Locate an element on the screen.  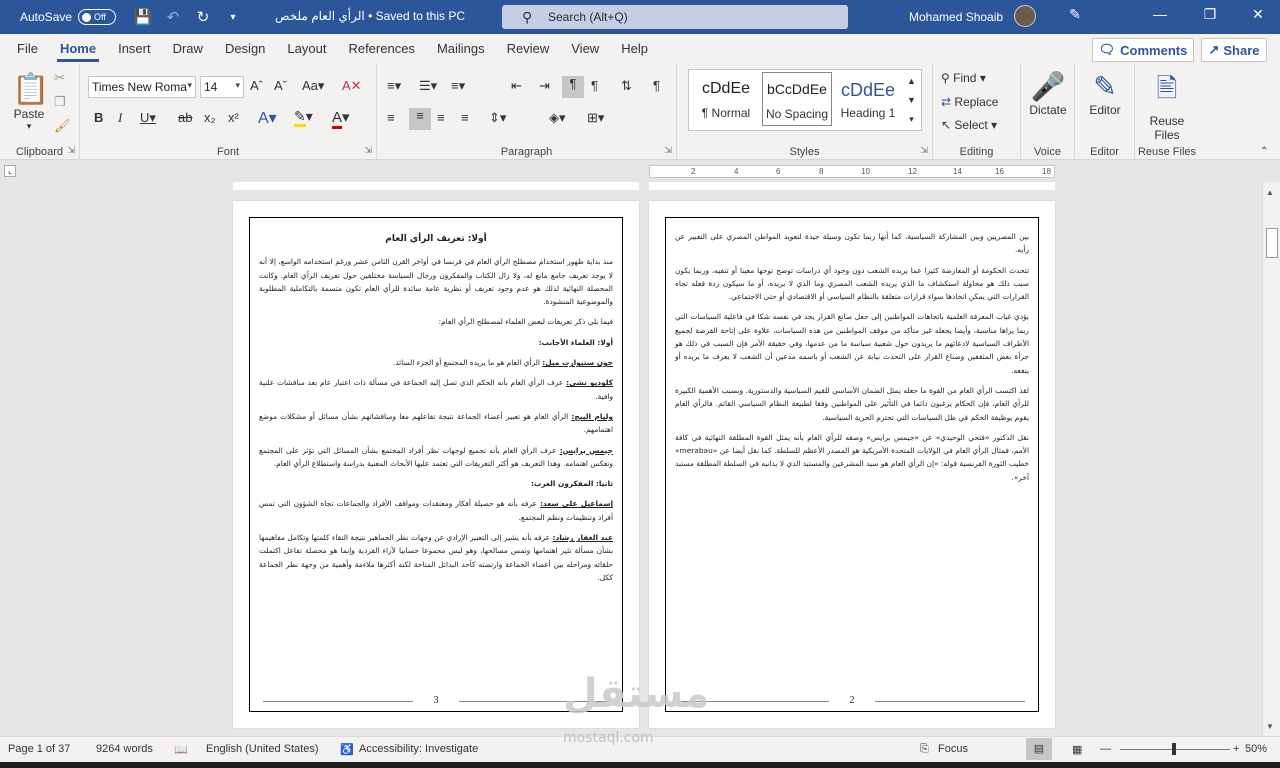
replace-button: ⇄ Replace is located at coordinates (969, 102).